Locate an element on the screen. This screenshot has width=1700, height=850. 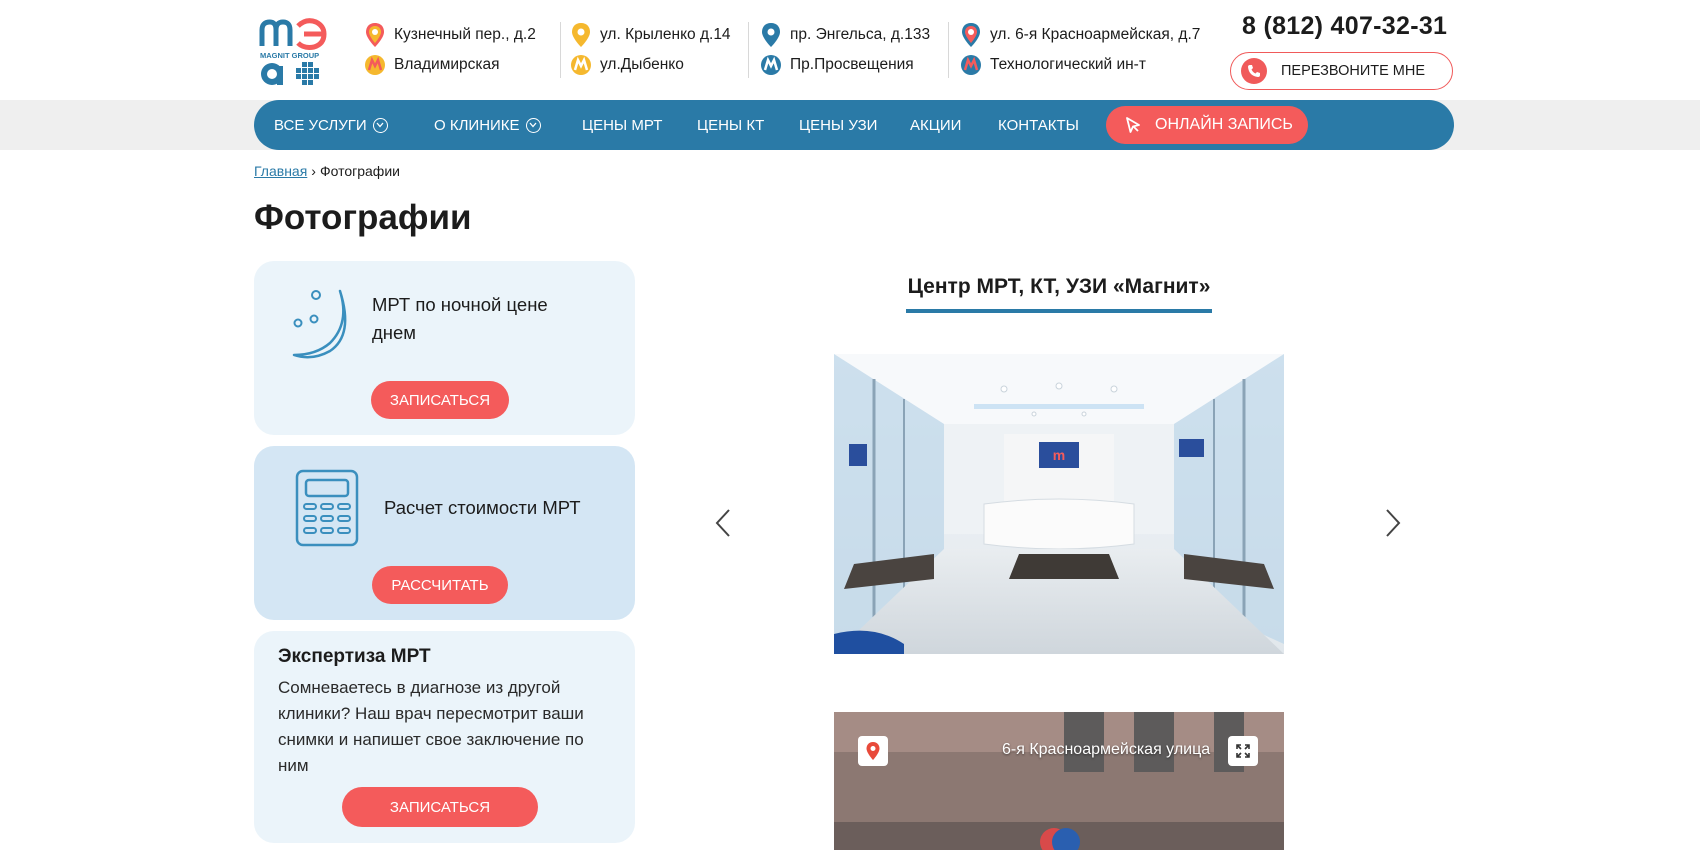
night-card-text: МРТ по ночной цене днем is located at coordinates (460, 318).